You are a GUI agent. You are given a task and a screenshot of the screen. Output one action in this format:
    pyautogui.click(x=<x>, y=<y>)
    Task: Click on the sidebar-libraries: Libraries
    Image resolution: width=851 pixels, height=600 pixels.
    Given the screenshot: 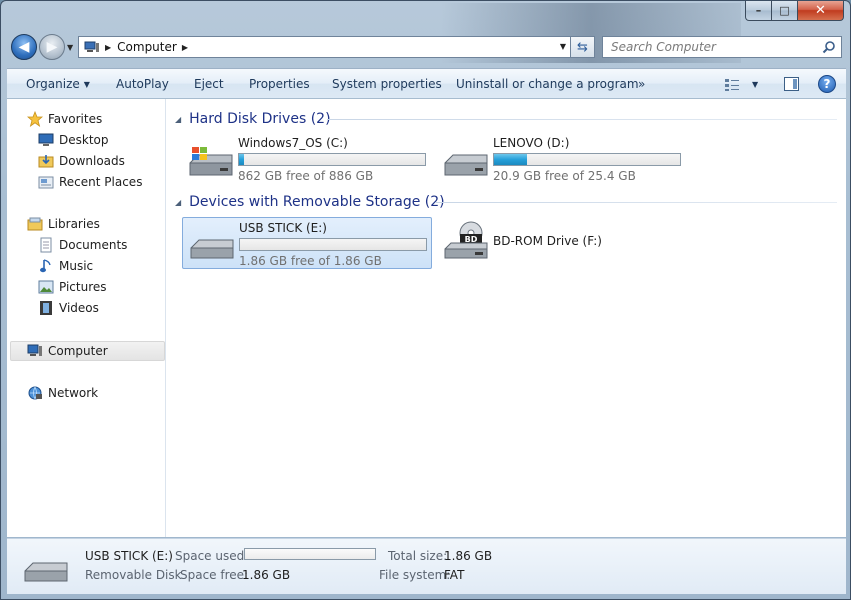 What is the action you would take?
    pyautogui.click(x=63, y=224)
    